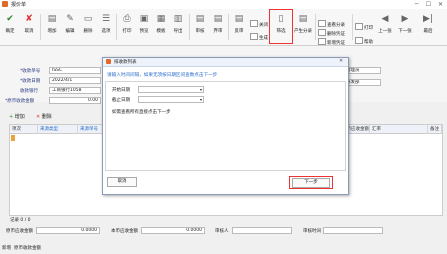 This screenshot has height=254, width=447. What do you see at coordinates (127, 27) in the screenshot?
I see `print-button: ⎙ 打印` at bounding box center [127, 27].